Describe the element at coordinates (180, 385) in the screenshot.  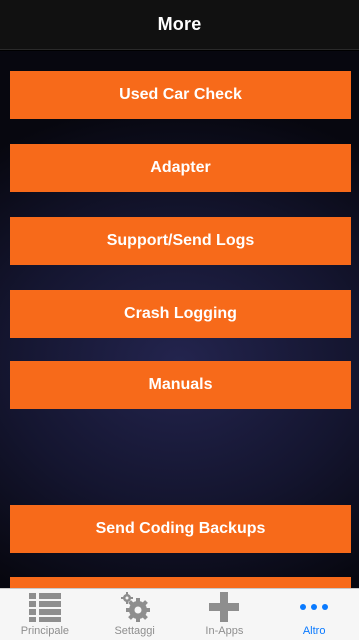
I see `manuals-button: Manuals` at that location.